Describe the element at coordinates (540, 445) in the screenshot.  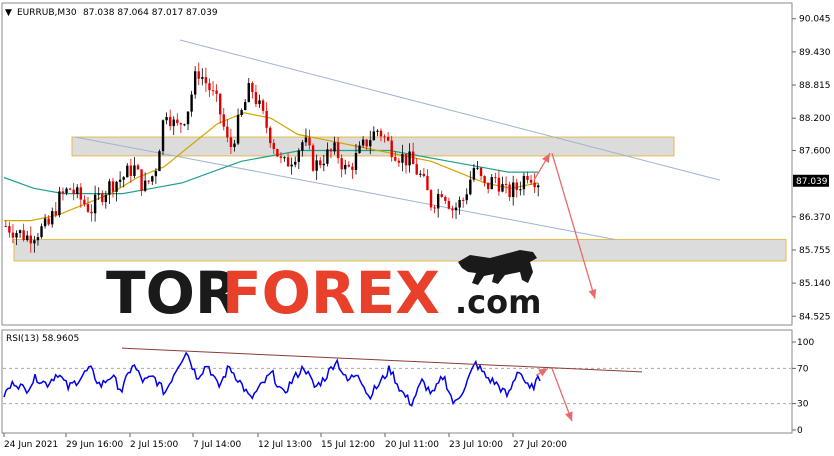
I see `time-tick-label: 27 Jul 20:00` at that location.